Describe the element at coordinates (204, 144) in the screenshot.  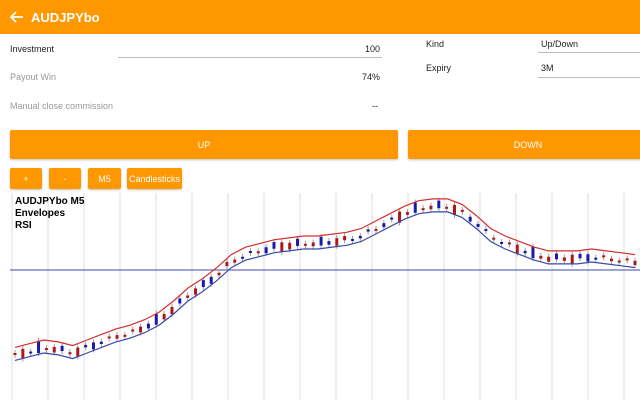
I see `up-button: UP` at that location.